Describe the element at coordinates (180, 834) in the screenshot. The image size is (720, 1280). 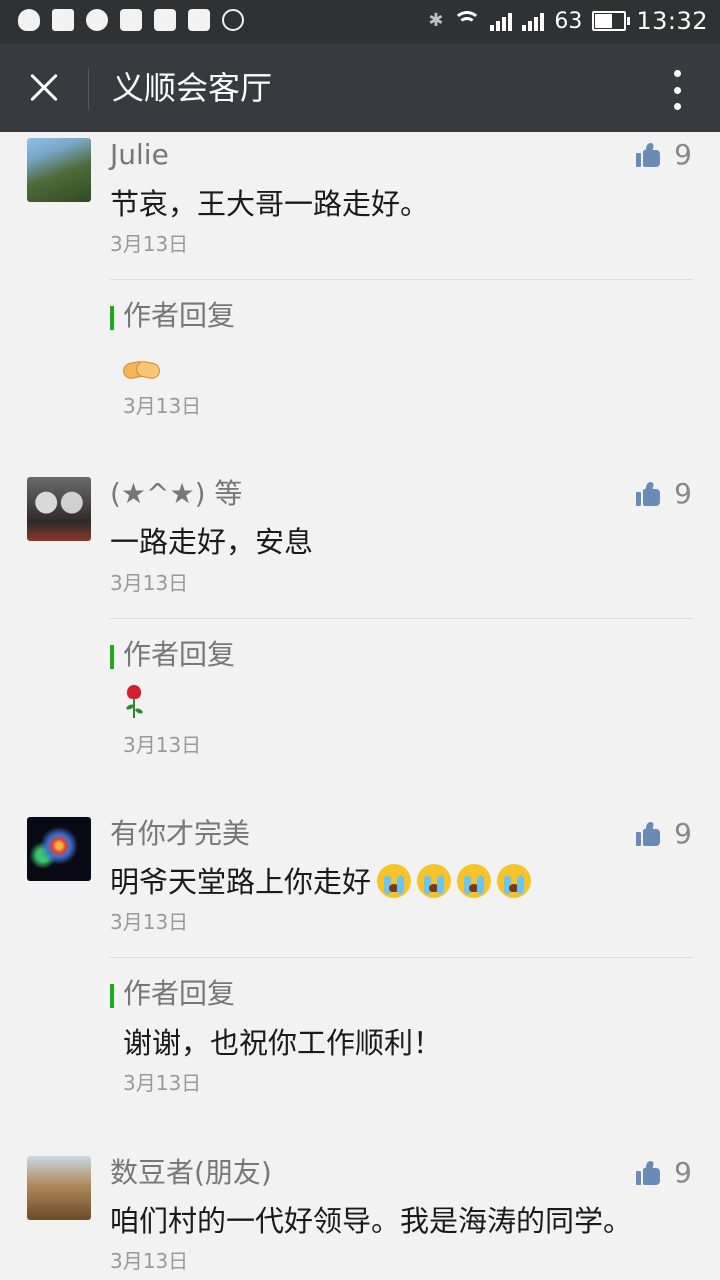
I see `comment-author: 有你才完美` at that location.